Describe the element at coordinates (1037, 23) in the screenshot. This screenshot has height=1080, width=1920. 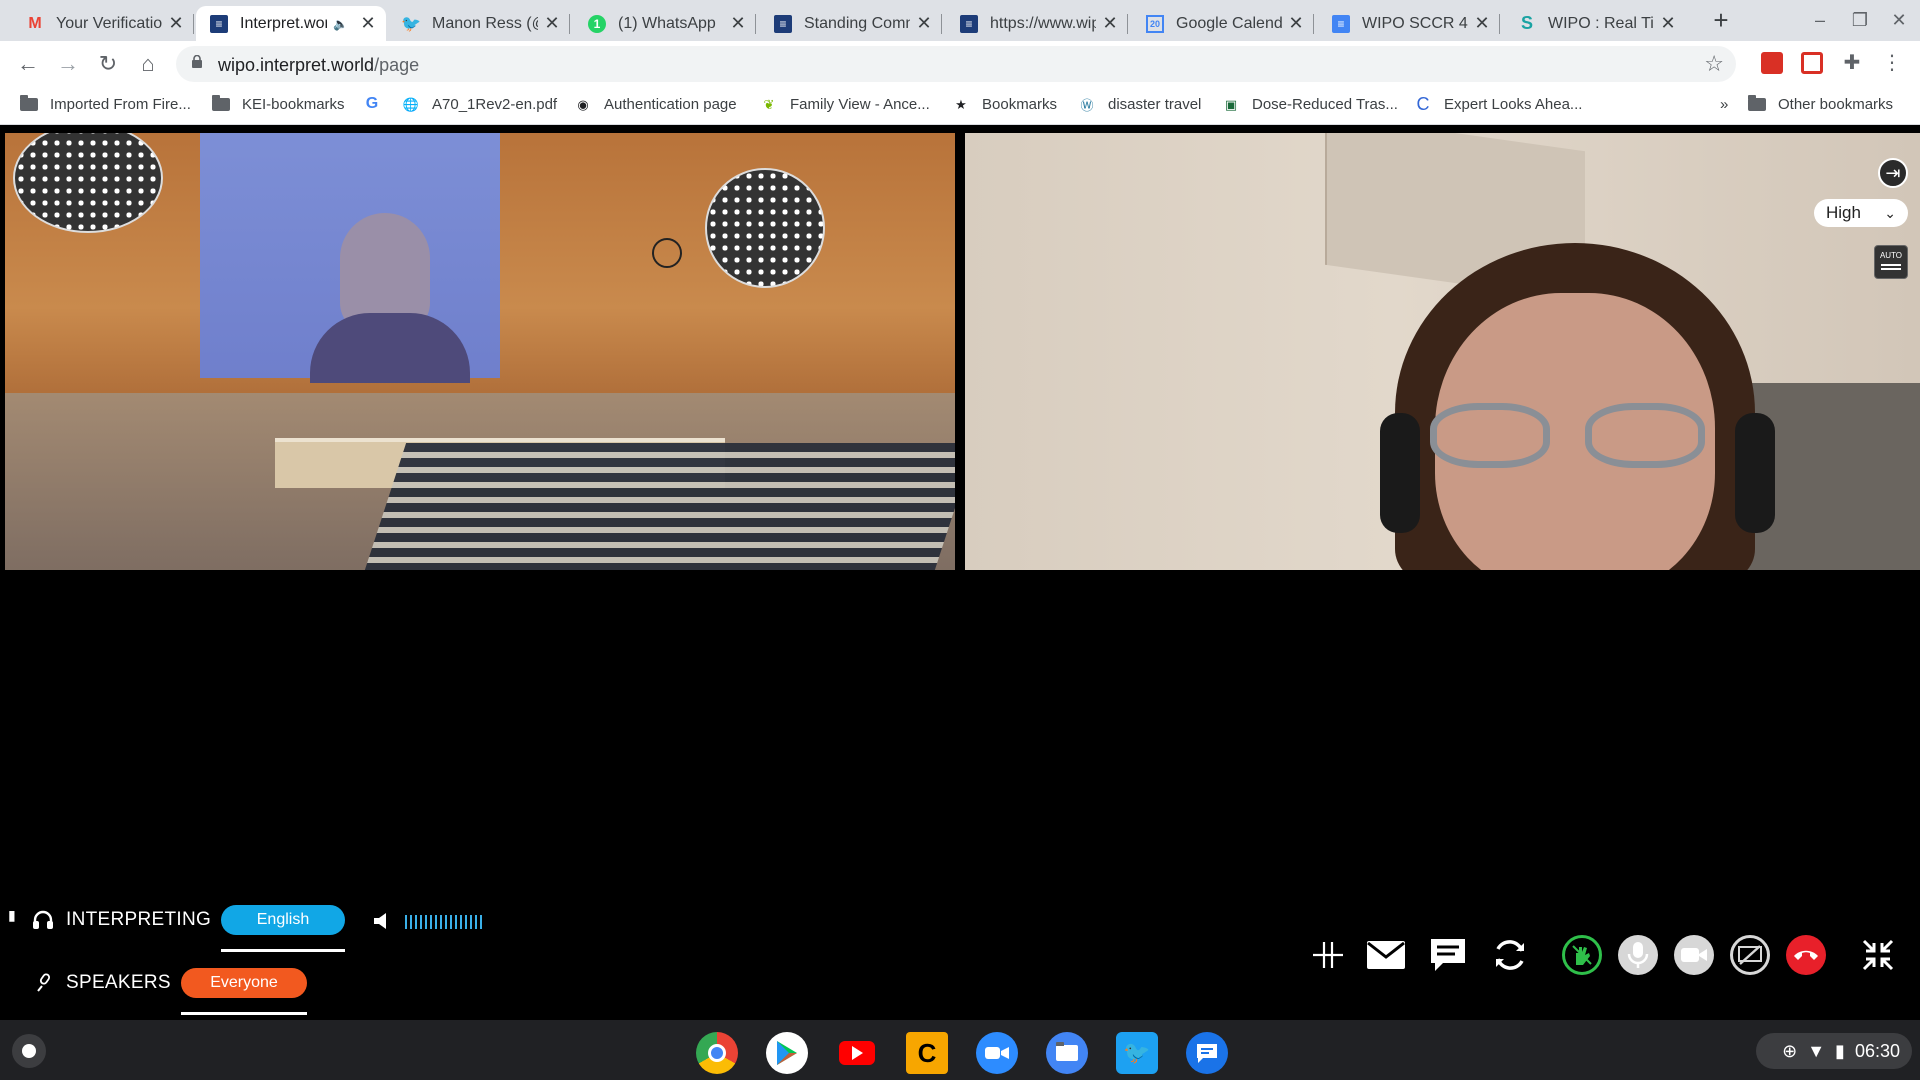
I see `tab-wipo-url: ≡ https://www.wip ✕` at that location.